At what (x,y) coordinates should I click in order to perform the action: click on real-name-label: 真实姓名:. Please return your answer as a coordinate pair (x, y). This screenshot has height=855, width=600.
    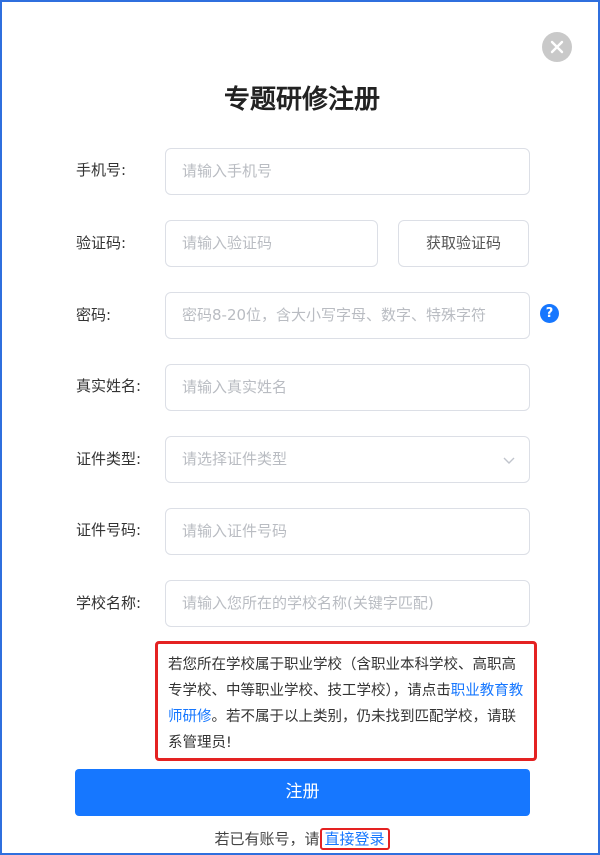
    Looking at the image, I should click on (109, 386).